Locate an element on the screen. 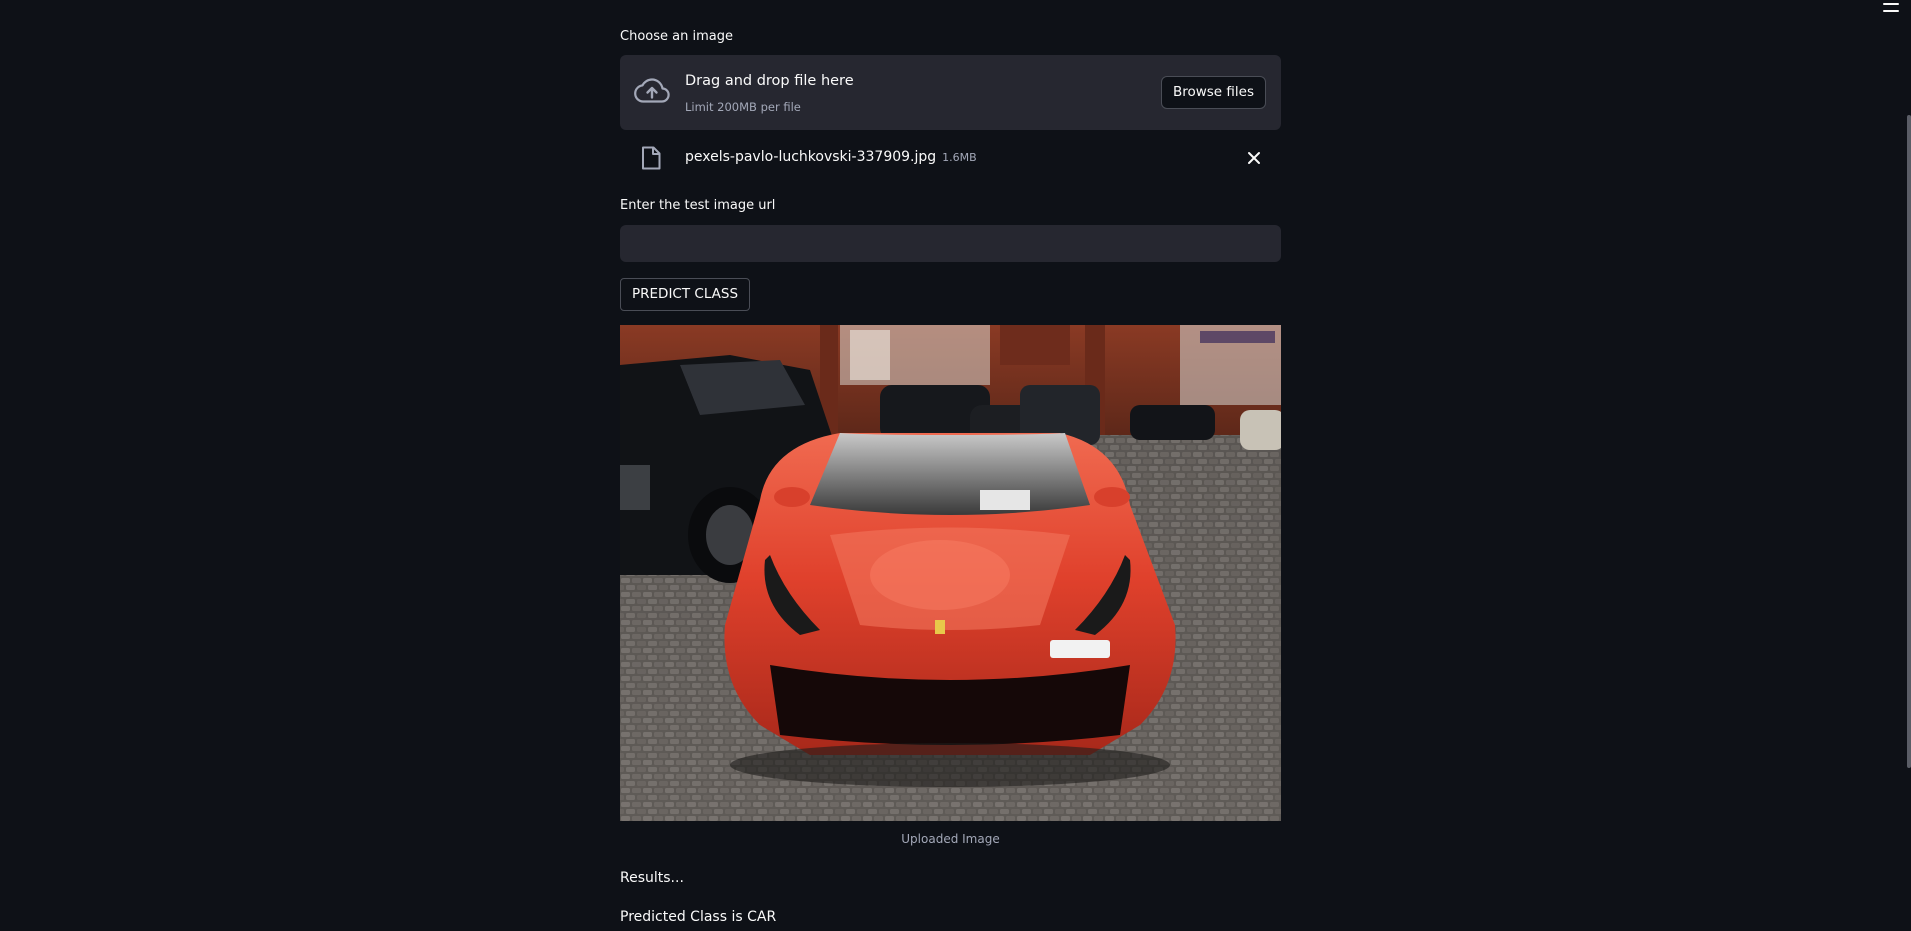  dropzone-title: Drag and drop file here is located at coordinates (769, 81).